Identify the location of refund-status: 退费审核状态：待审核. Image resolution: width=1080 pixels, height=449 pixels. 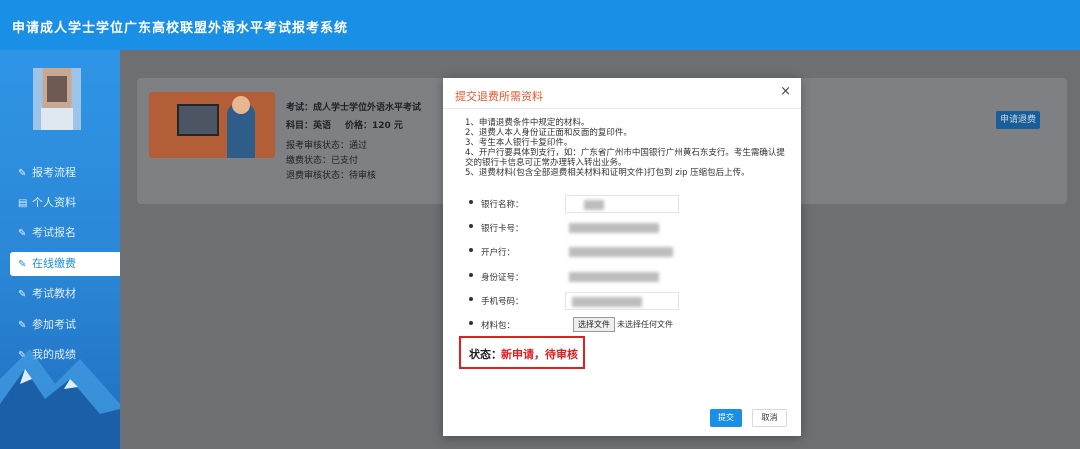
(331, 176).